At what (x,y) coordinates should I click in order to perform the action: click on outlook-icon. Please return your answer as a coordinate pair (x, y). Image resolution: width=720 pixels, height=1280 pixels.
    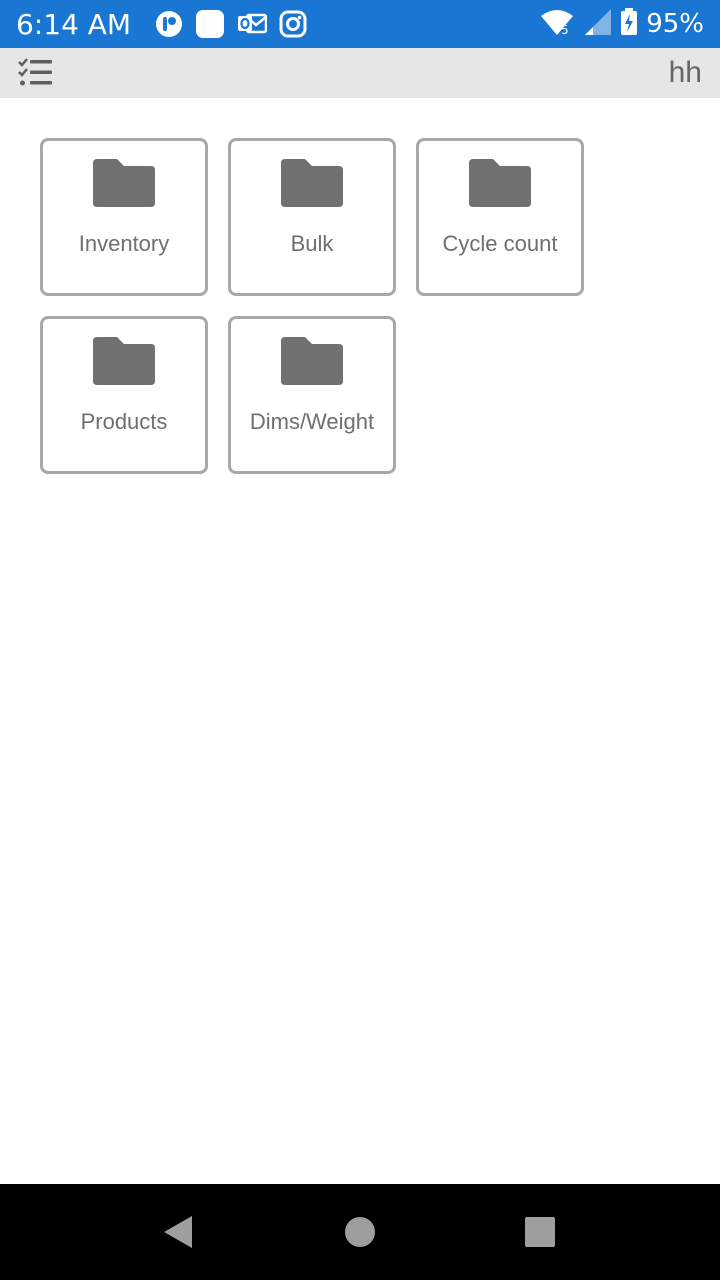
    Looking at the image, I should click on (252, 24).